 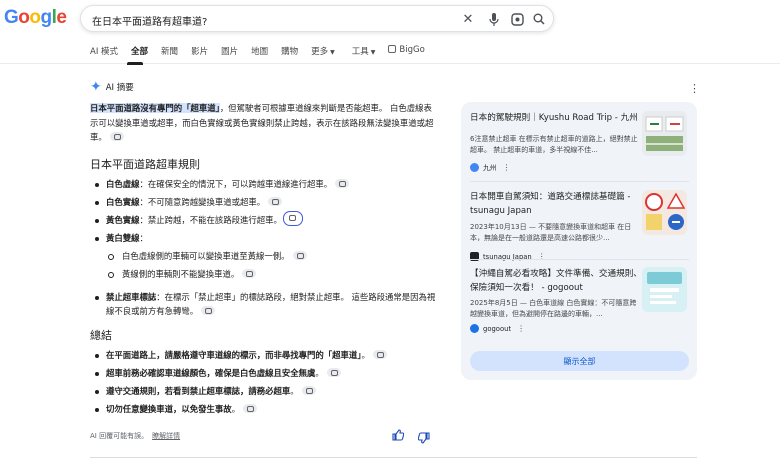 I want to click on list-item: 超車前務必確認車道線顏色，確保是白色虛線且安全無虞。, so click(x=264, y=373).